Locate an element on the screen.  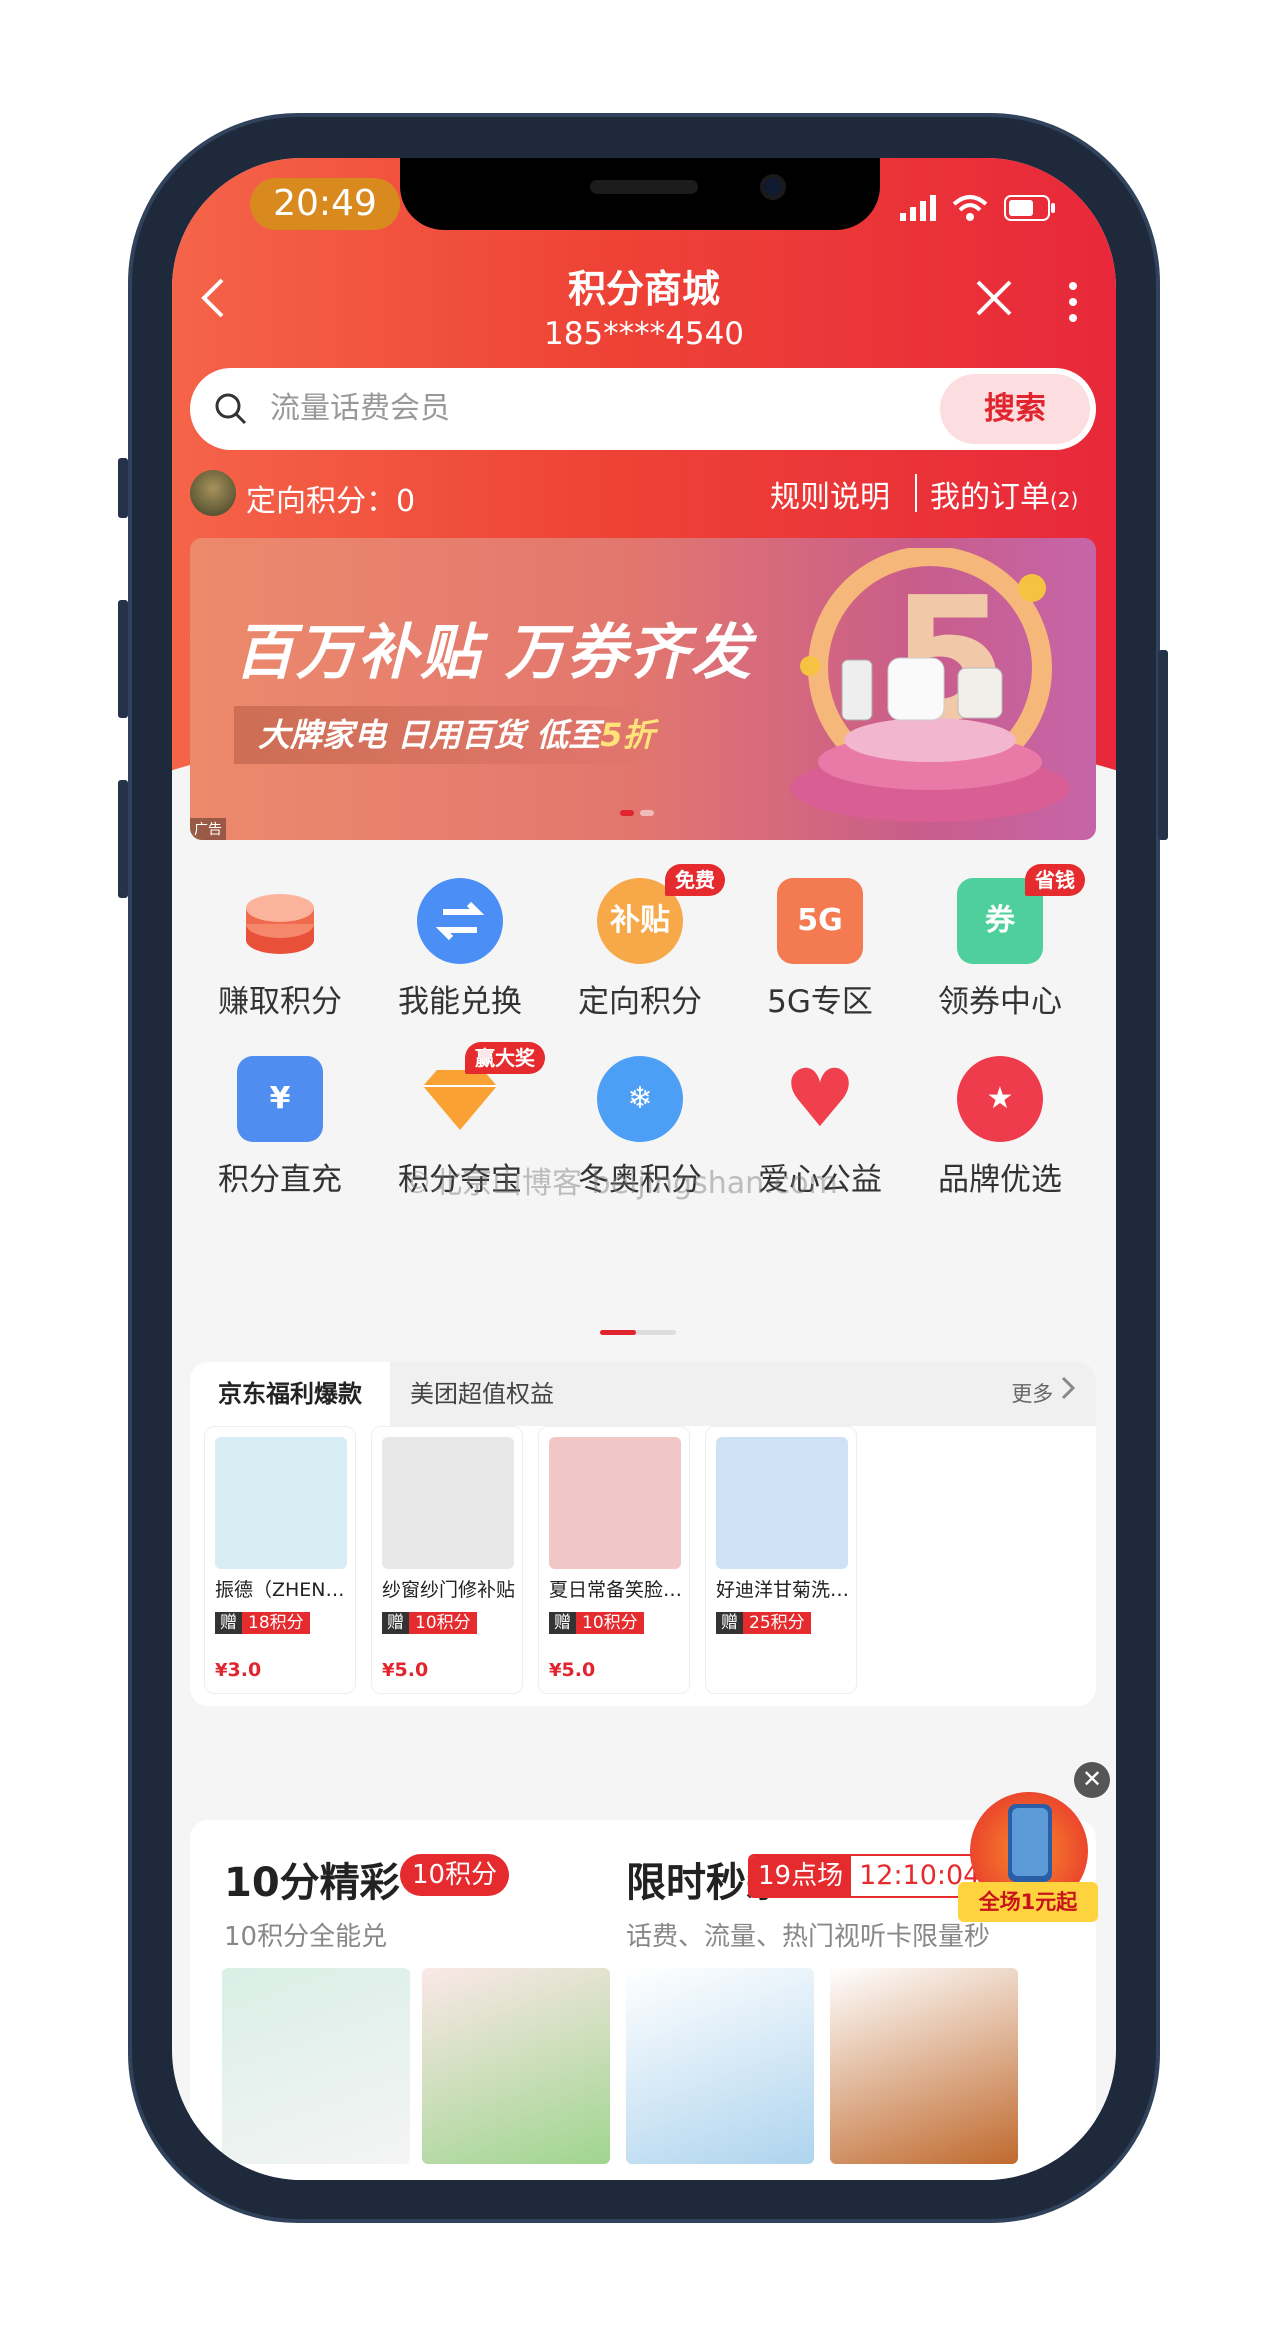
promo-badge: 免费 is located at coordinates (695, 880).